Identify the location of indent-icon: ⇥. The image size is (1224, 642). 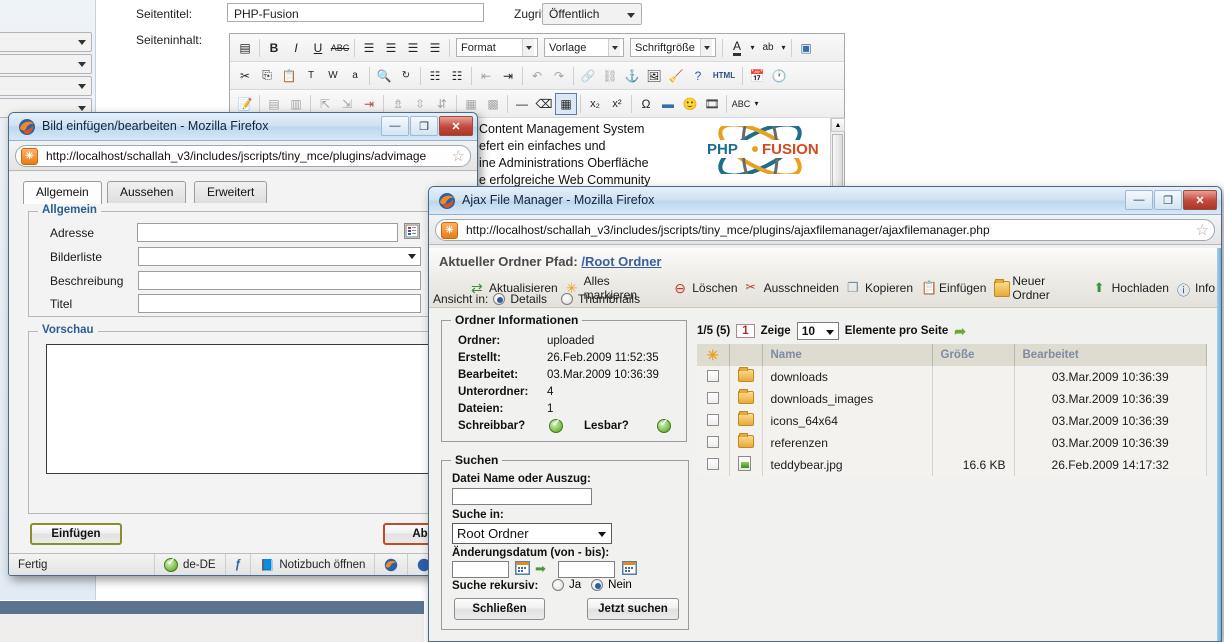
(508, 76).